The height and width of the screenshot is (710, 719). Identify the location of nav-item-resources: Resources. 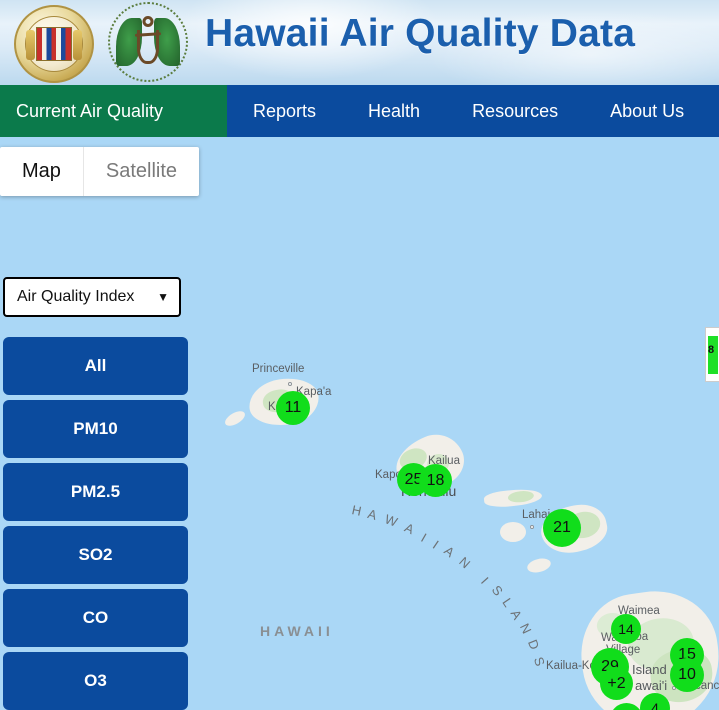
(515, 111).